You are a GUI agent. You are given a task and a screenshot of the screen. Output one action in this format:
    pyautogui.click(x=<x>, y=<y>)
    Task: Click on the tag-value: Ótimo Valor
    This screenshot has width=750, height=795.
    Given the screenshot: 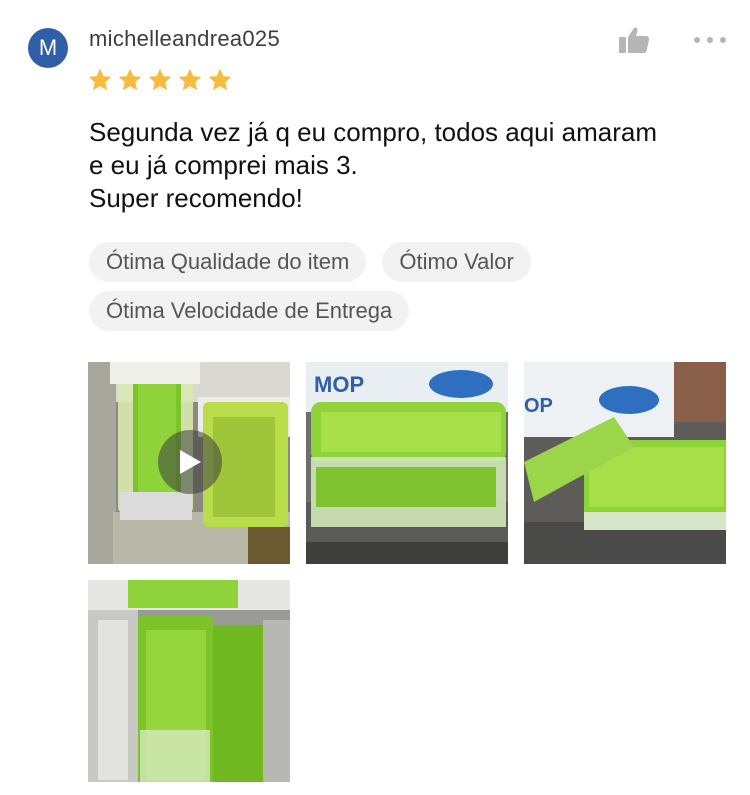 What is the action you would take?
    pyautogui.click(x=456, y=262)
    